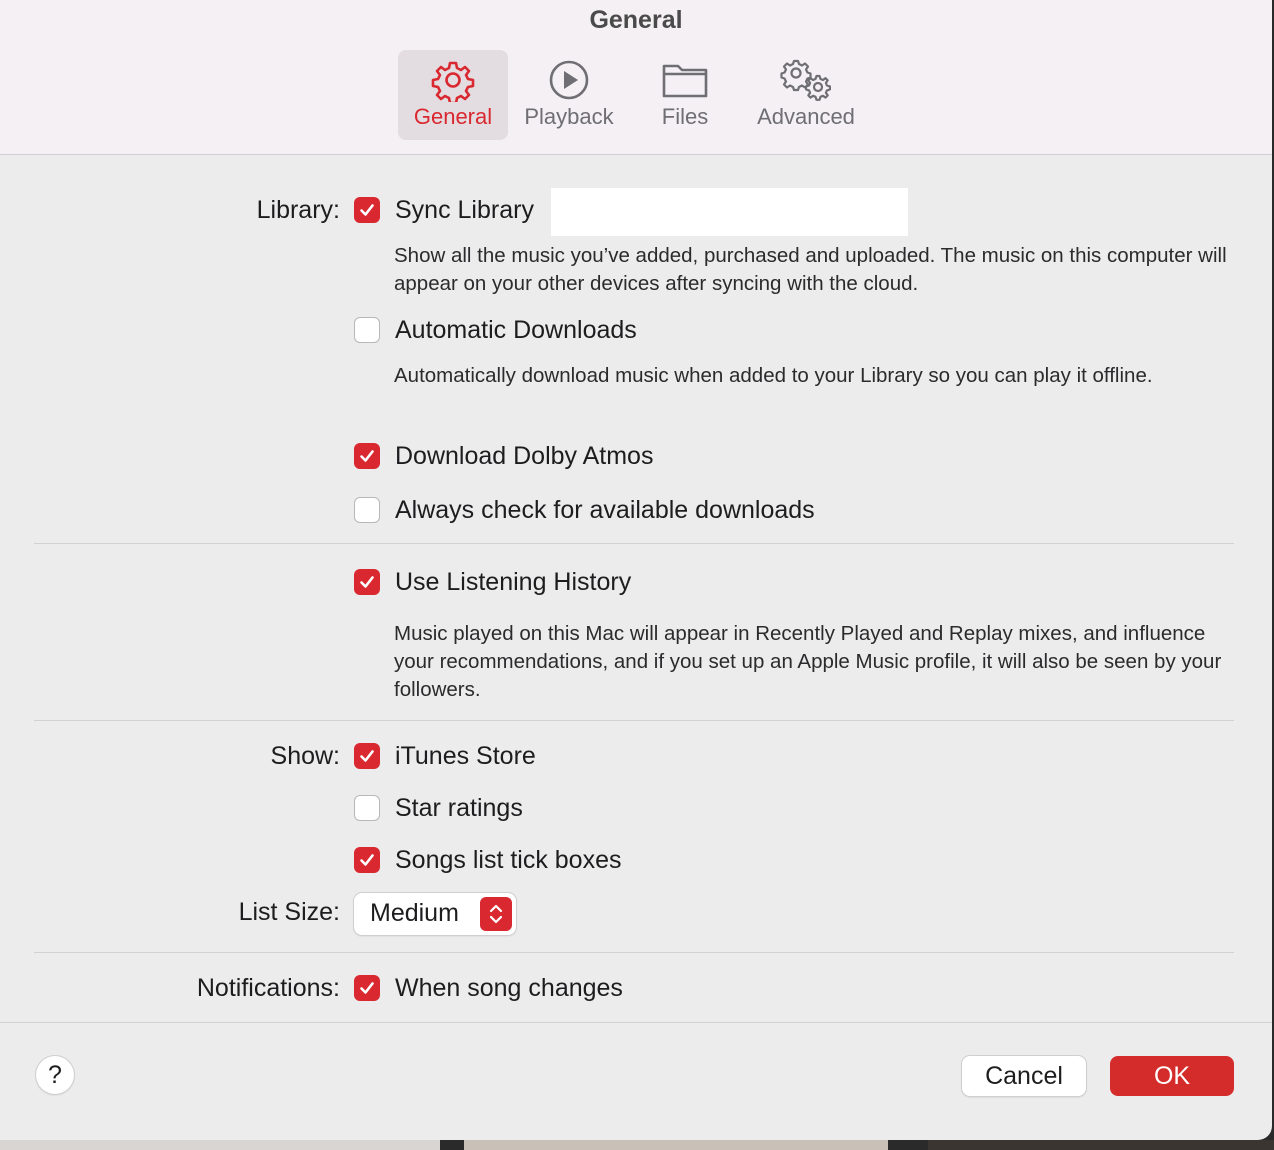 This screenshot has height=1150, width=1274. I want to click on toolbar: General General Playback Files Advanced, so click(636, 77).